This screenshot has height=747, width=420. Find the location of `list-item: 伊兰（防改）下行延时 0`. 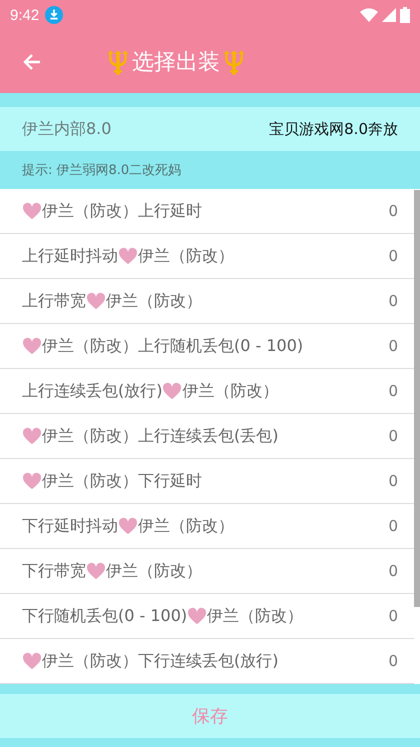

list-item: 伊兰（防改）下行延时 0 is located at coordinates (207, 481).